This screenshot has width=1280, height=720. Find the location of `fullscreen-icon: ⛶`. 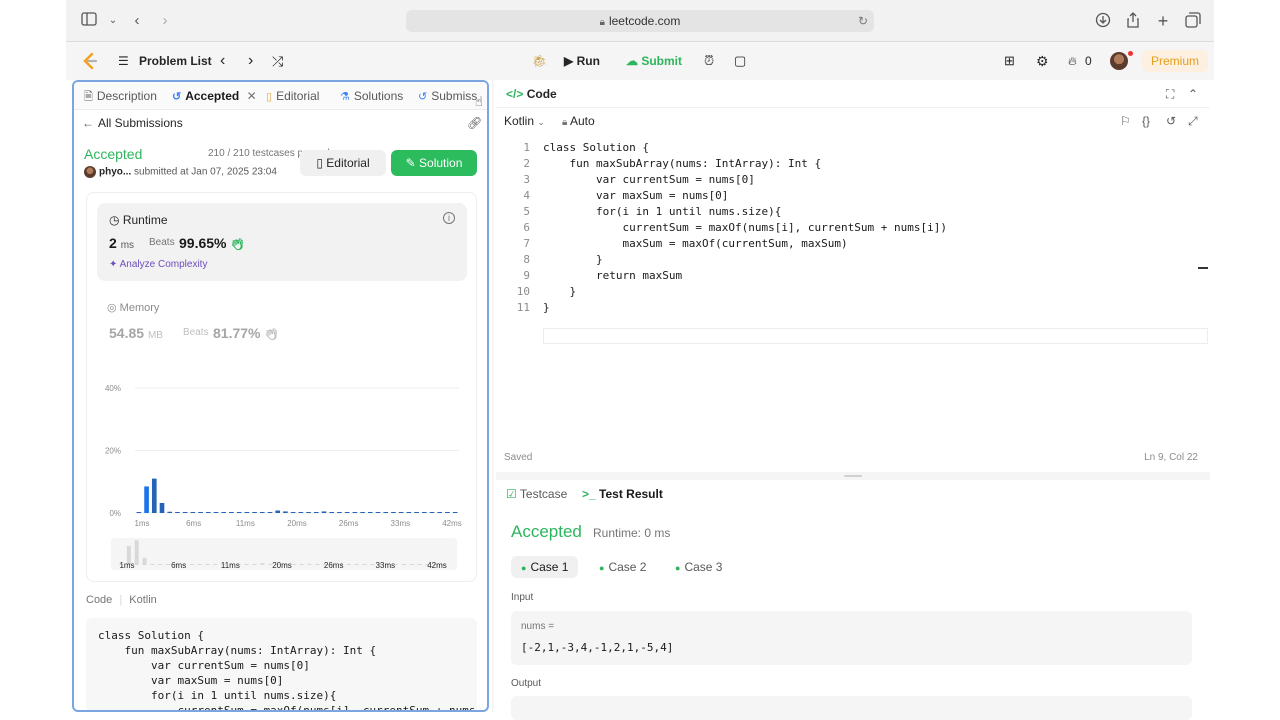

fullscreen-icon: ⛶ is located at coordinates (1170, 94).